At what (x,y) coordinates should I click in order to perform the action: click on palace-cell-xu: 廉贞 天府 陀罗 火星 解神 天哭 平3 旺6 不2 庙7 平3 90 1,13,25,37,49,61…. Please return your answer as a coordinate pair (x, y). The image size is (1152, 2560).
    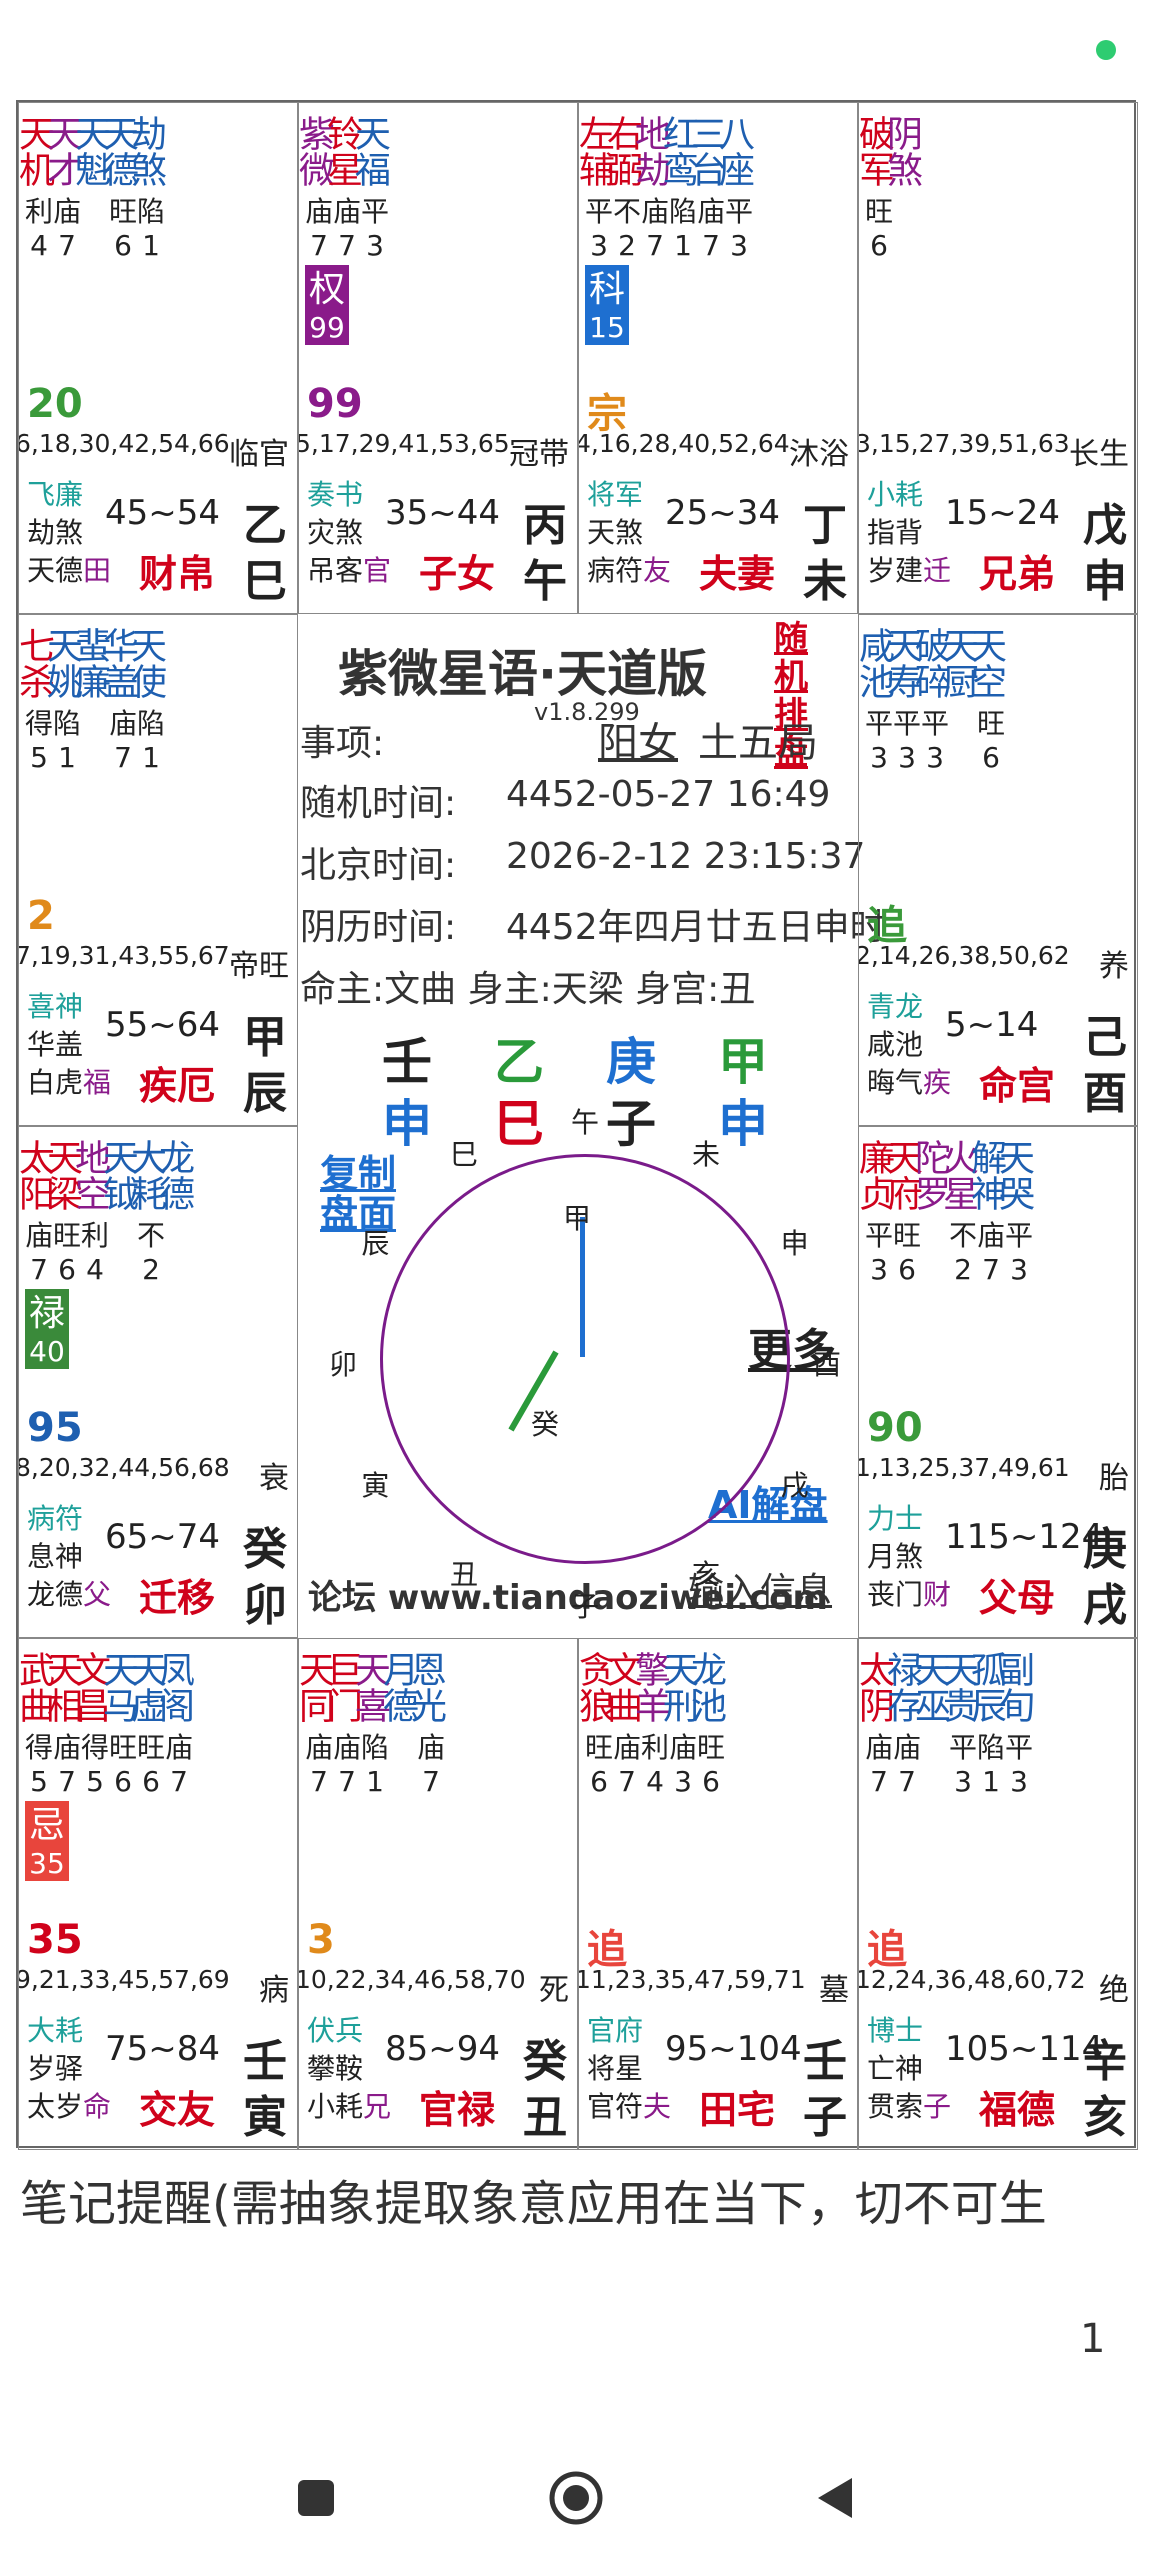
    Looking at the image, I should click on (998, 1382).